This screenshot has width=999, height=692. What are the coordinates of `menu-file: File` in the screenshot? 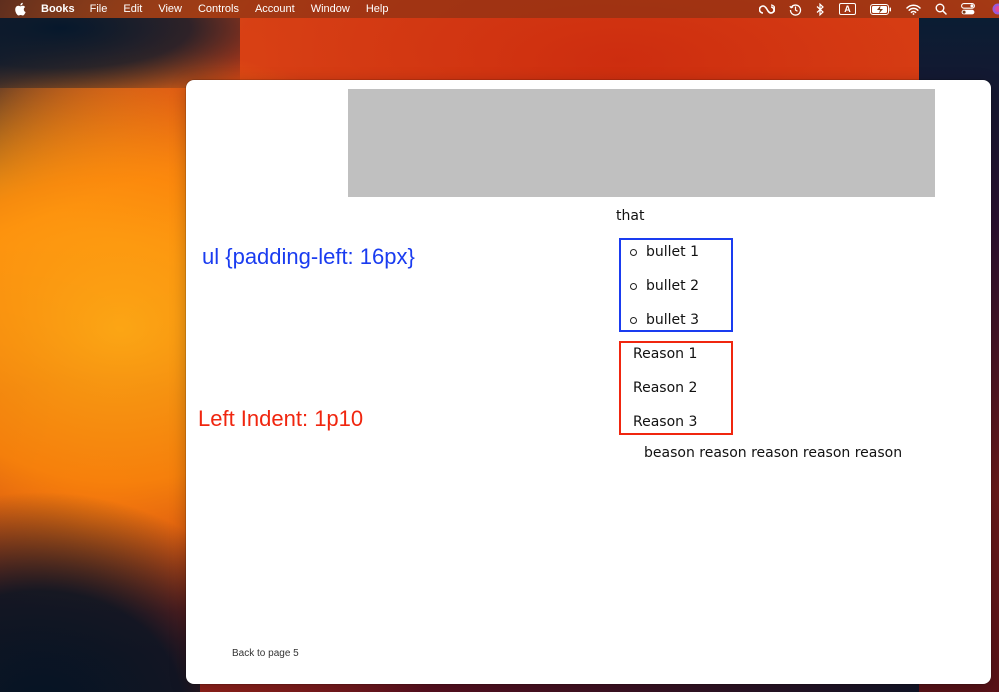 It's located at (99, 9).